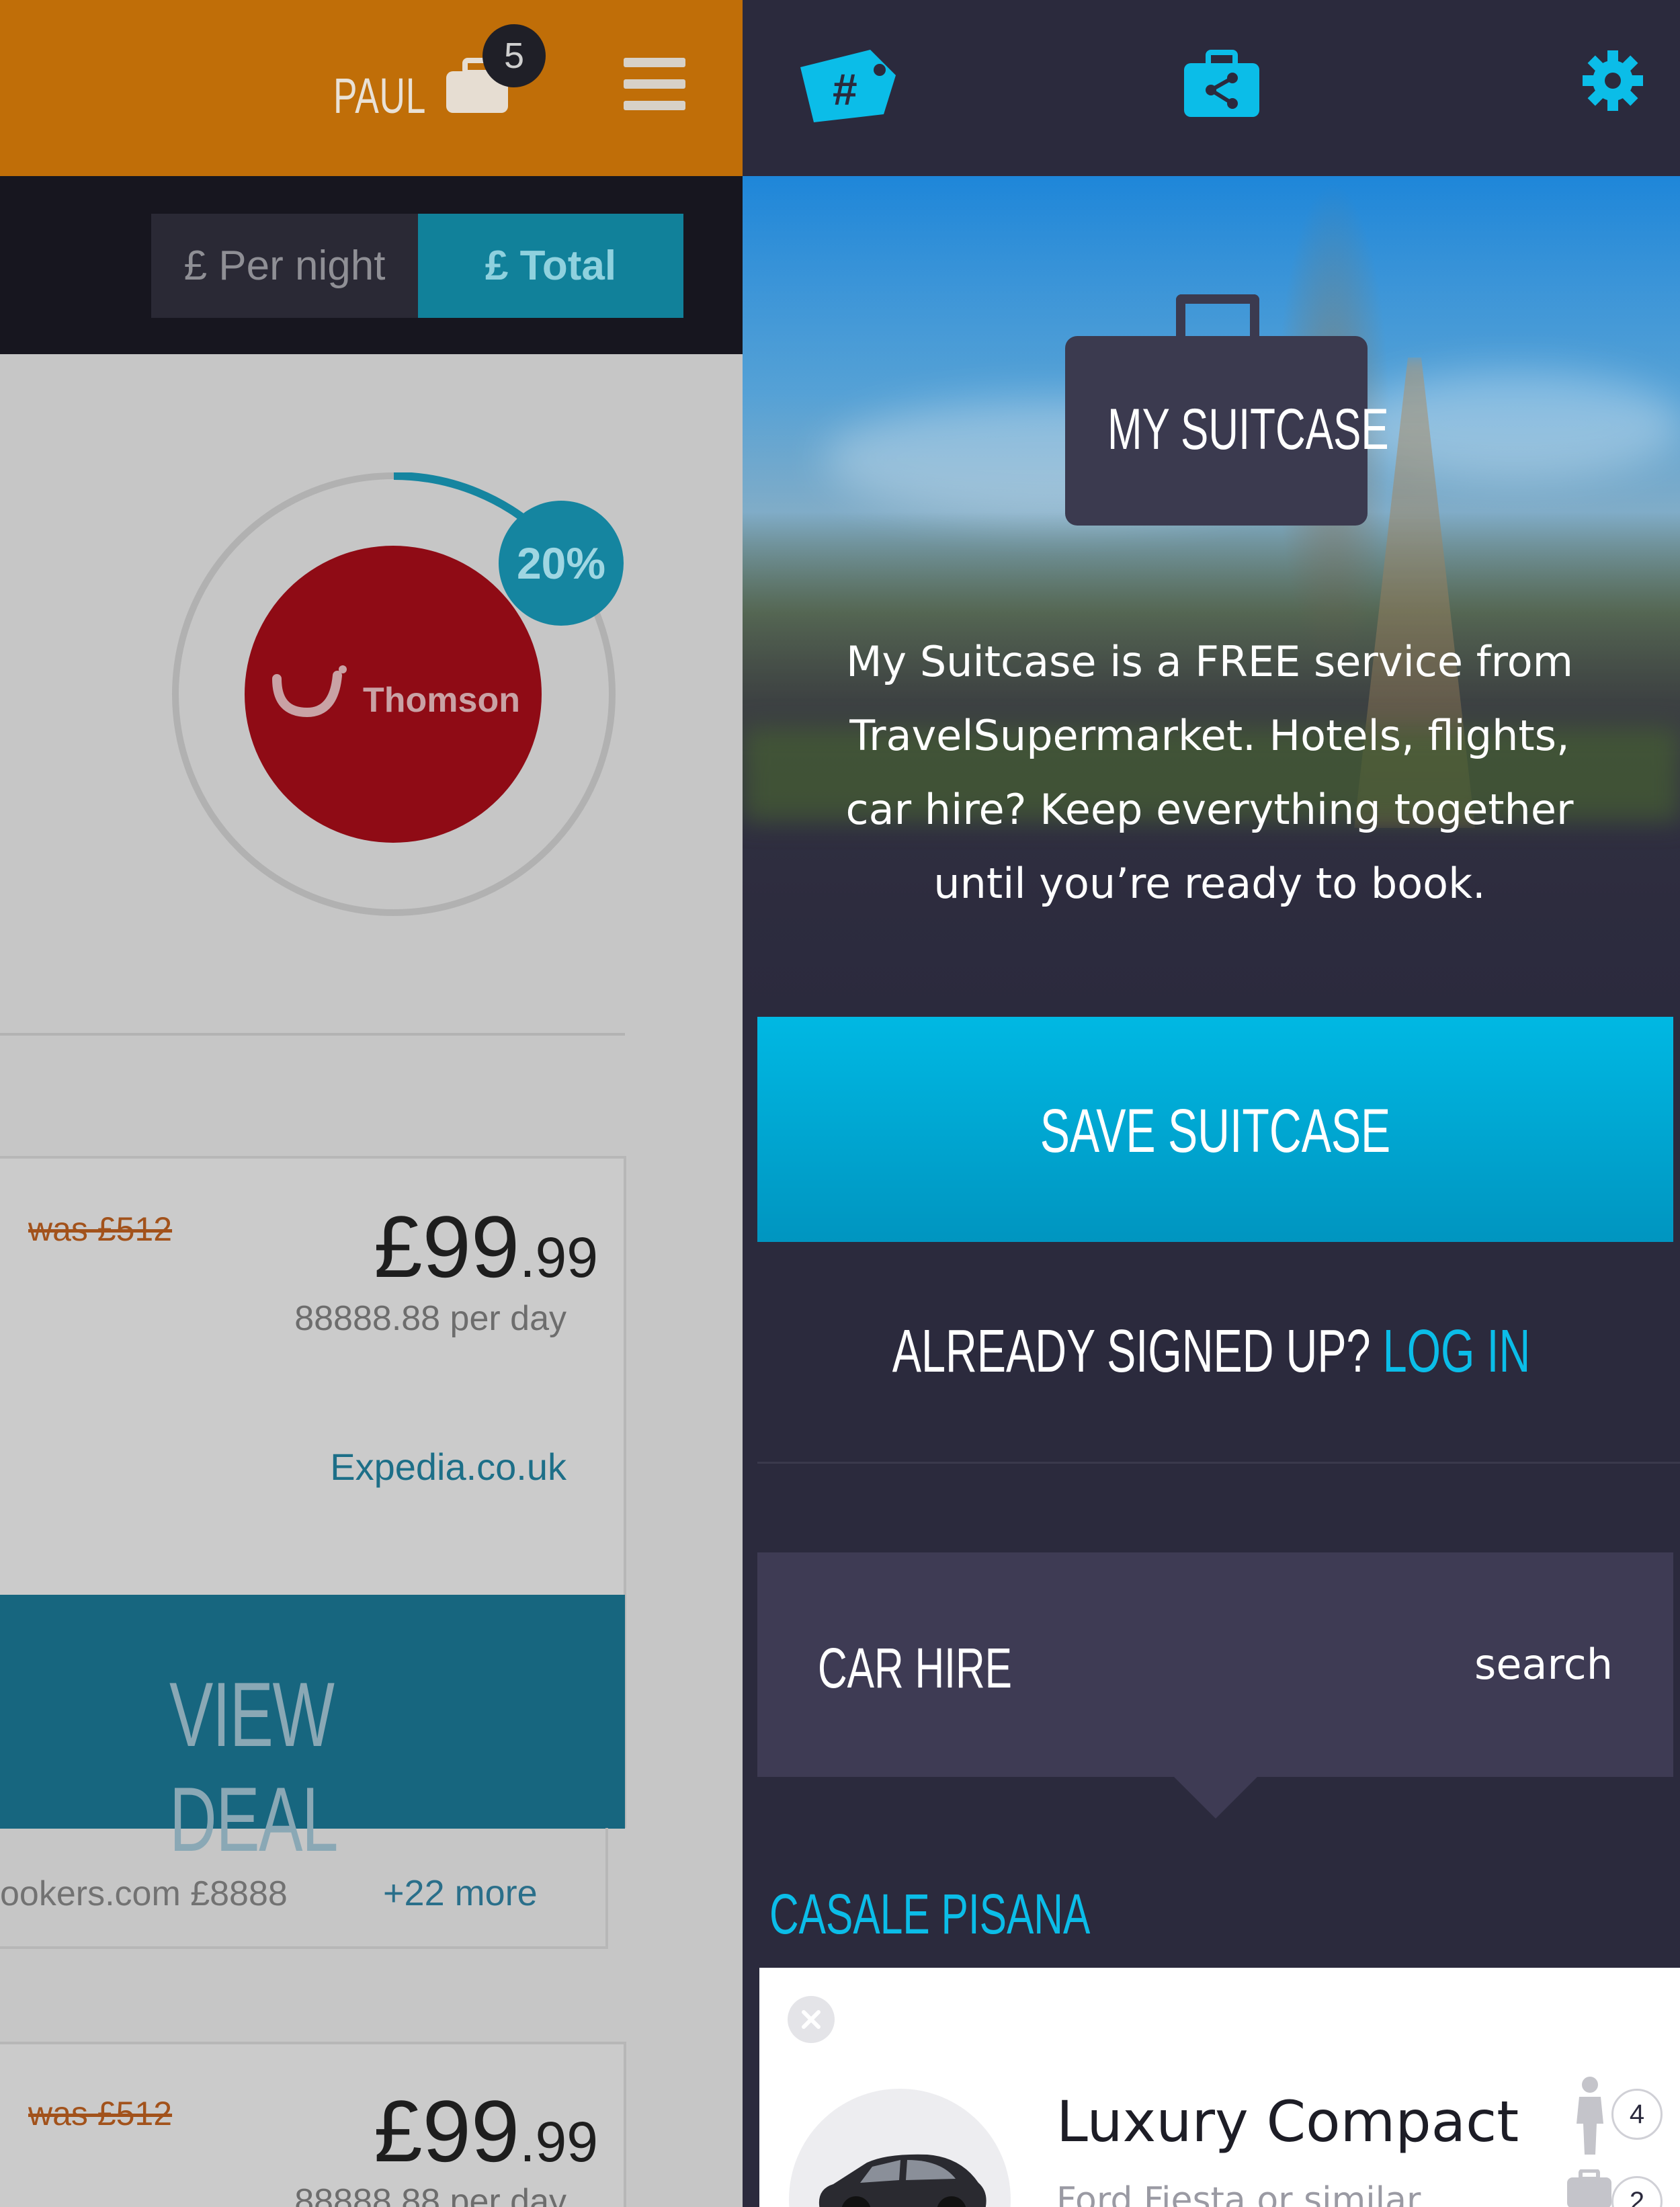 Image resolution: width=1680 pixels, height=2207 pixels. What do you see at coordinates (655, 85) in the screenshot?
I see `hamburger-menu-icon` at bounding box center [655, 85].